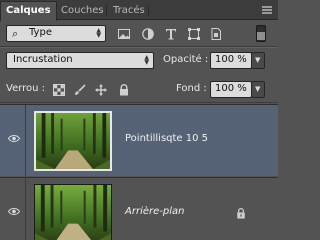 The width and height of the screenshot is (320, 240). I want to click on panel-tab-bar: Calques Couches Tracés, so click(139, 10).